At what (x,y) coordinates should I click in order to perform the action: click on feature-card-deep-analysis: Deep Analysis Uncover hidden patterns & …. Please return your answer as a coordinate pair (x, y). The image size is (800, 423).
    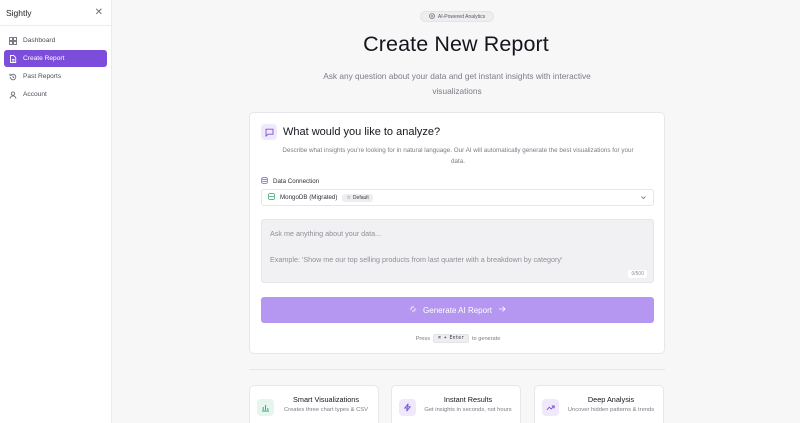
    Looking at the image, I should click on (599, 404).